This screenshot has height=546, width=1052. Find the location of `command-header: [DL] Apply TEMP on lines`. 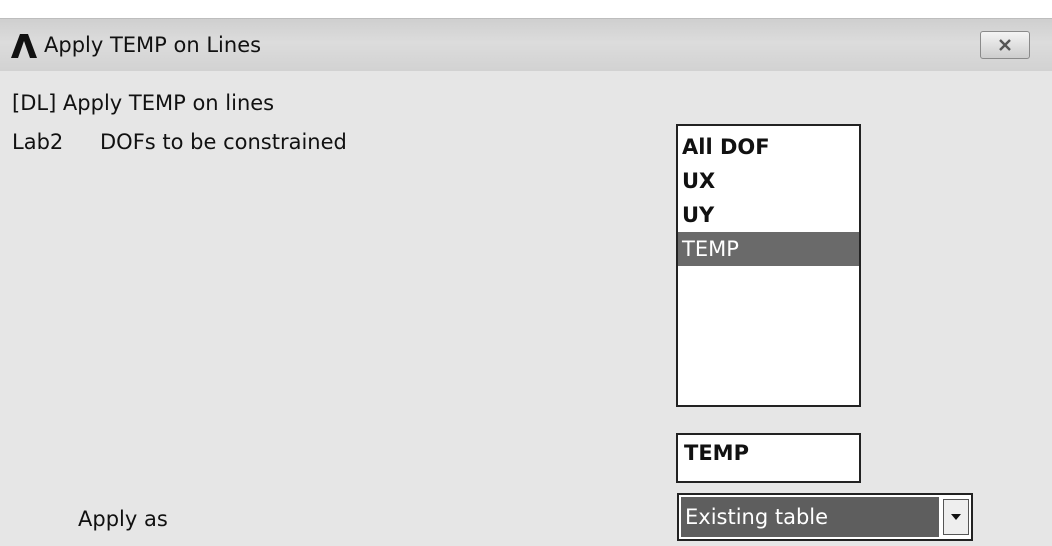

command-header: [DL] Apply TEMP on lines is located at coordinates (143, 103).